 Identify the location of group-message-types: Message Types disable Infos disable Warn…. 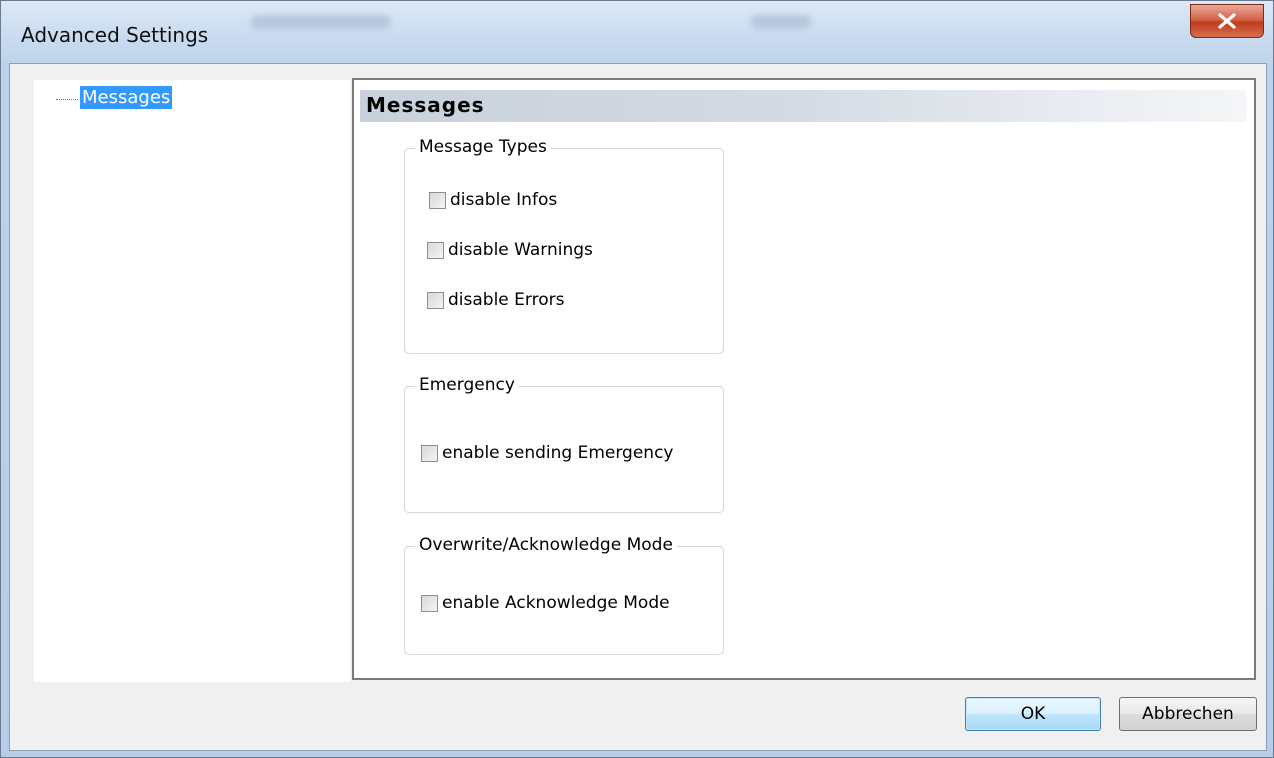
(564, 245).